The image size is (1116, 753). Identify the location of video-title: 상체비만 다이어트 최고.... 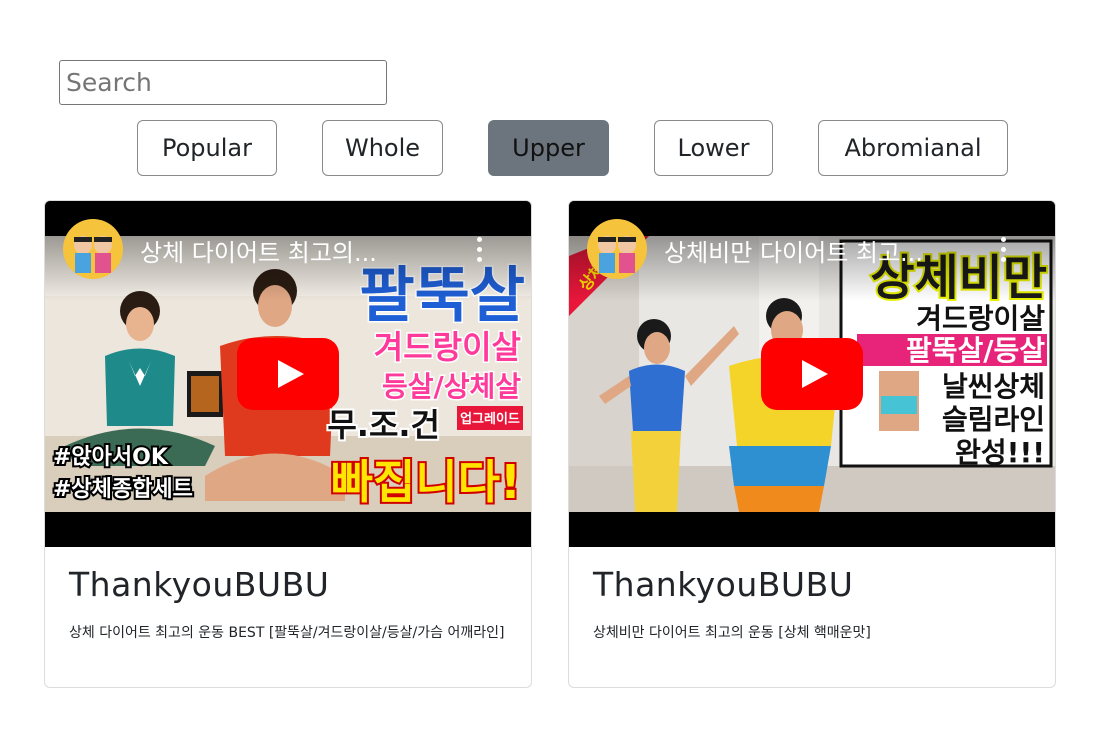
(814, 250).